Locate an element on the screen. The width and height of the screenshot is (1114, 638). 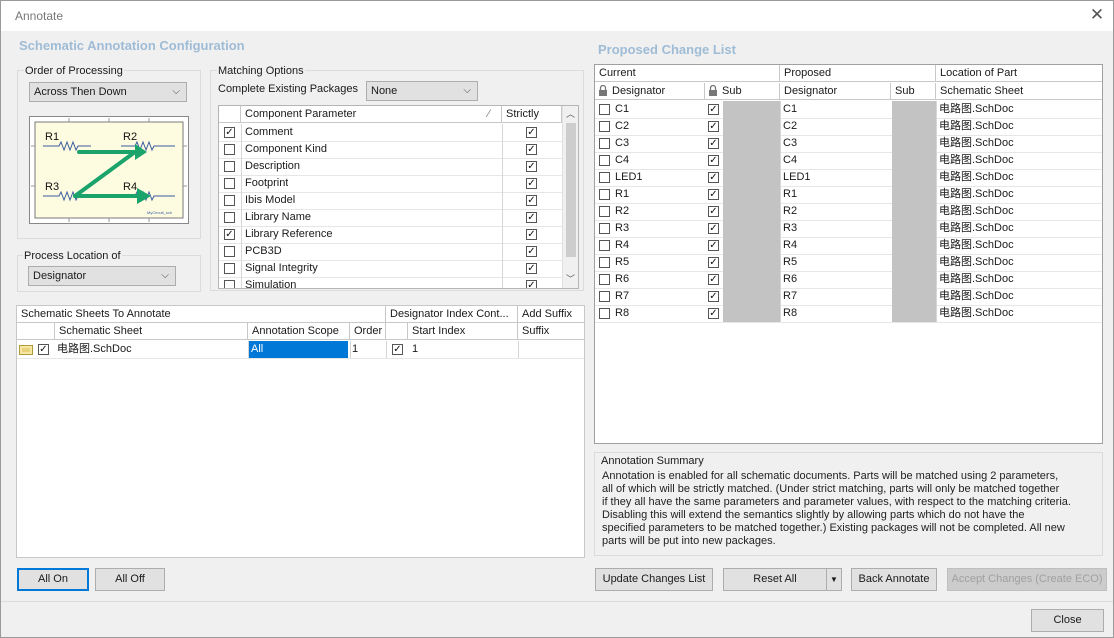
update-changes-list-button: Update Changes List is located at coordinates (654, 579).